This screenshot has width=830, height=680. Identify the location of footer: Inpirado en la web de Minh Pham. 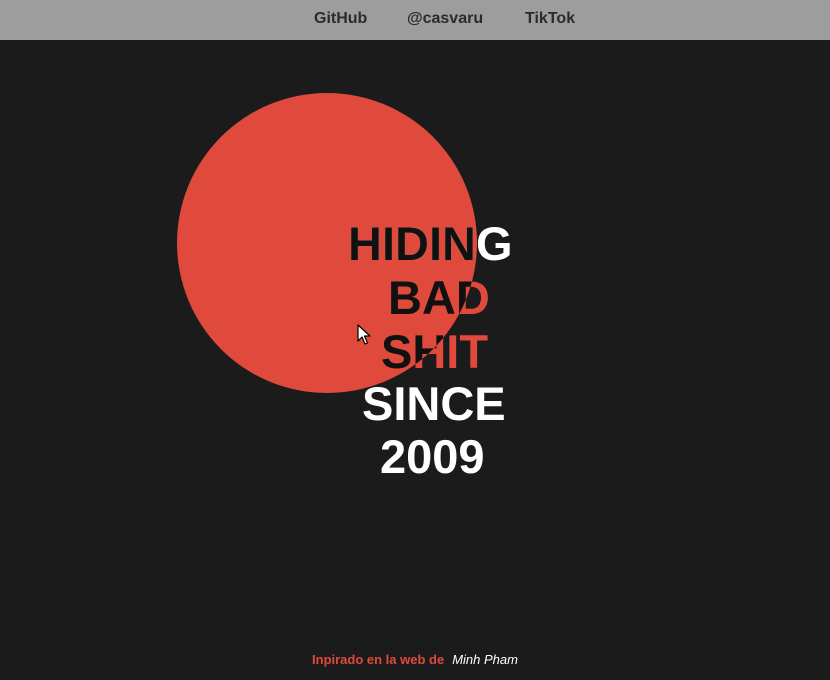
(415, 659).